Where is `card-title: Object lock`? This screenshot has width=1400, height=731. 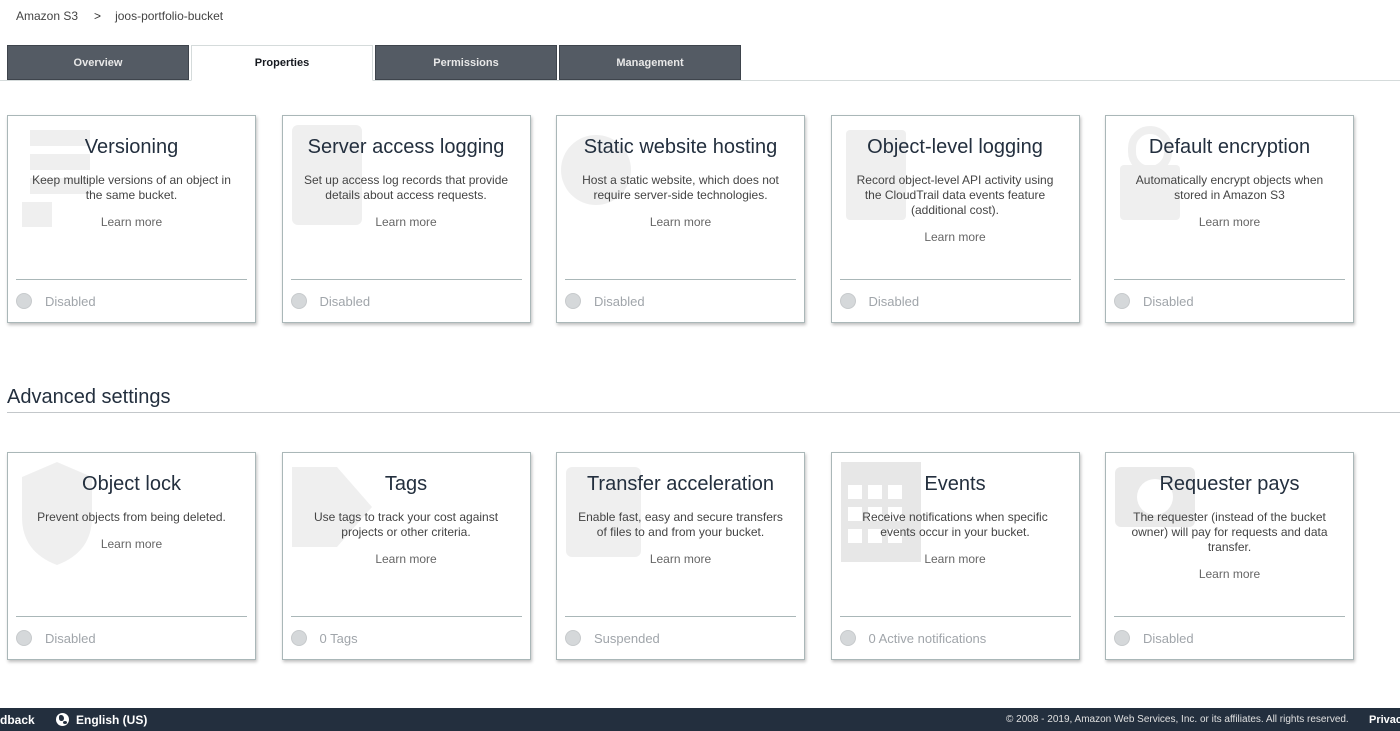 card-title: Object lock is located at coordinates (131, 484).